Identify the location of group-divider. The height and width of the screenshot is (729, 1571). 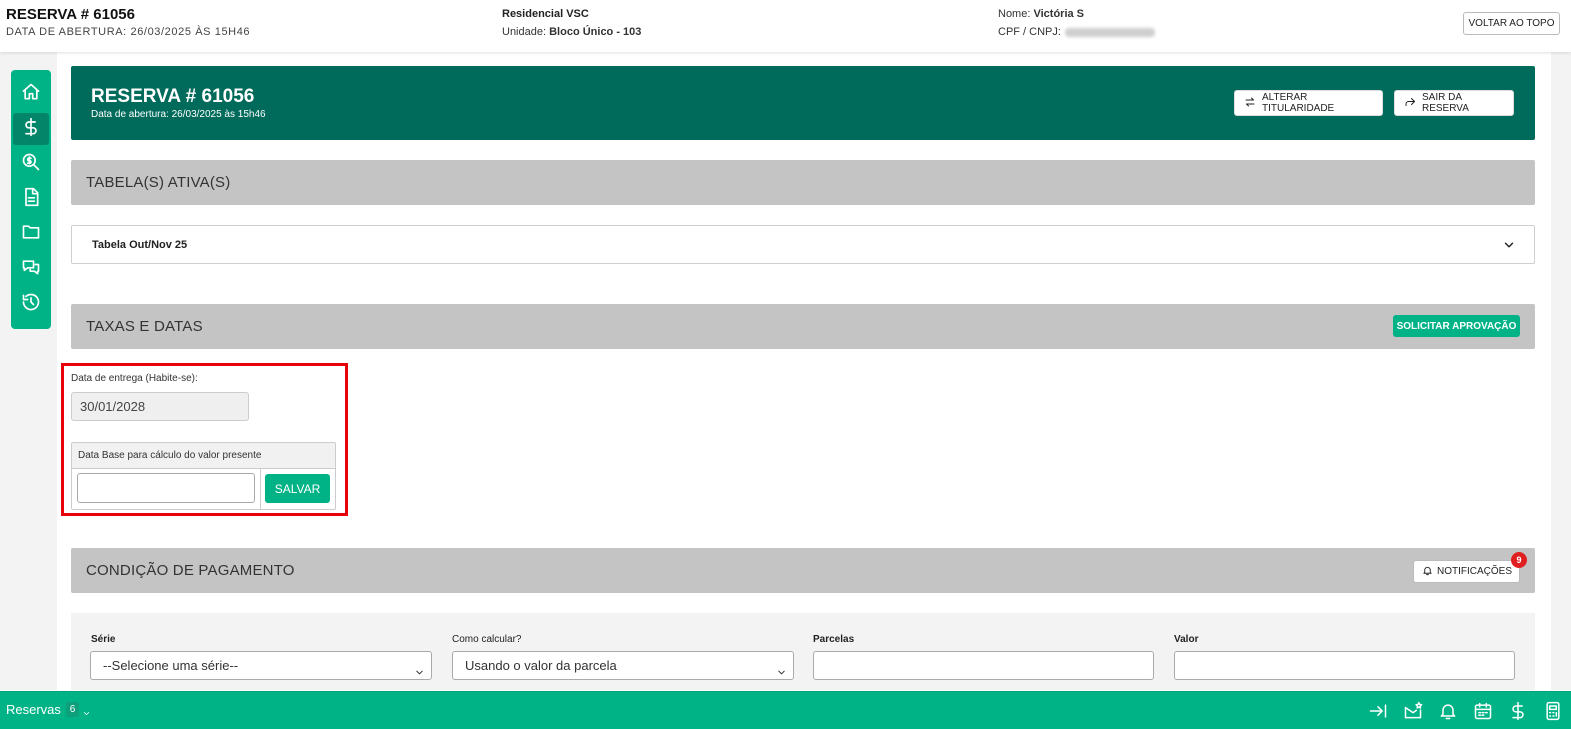
(260, 489).